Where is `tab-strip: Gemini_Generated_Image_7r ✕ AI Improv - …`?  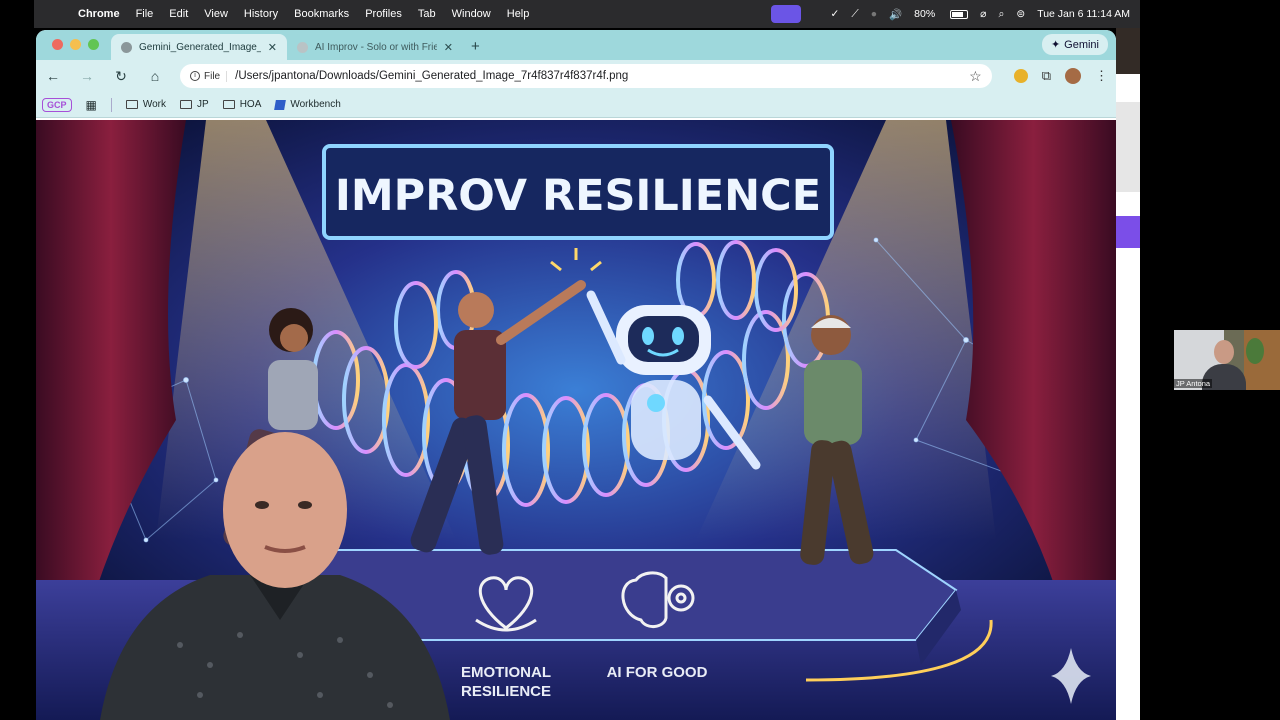
tab-strip: Gemini_Generated_Image_7r ✕ AI Improv - … is located at coordinates (576, 45).